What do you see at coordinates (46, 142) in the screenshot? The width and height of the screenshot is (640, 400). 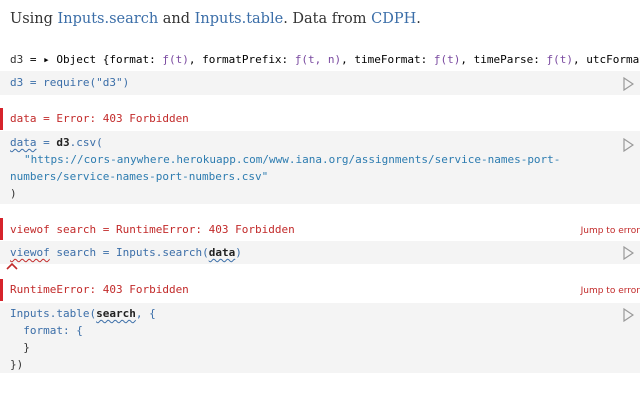 I see `data-code-eq: =` at bounding box center [46, 142].